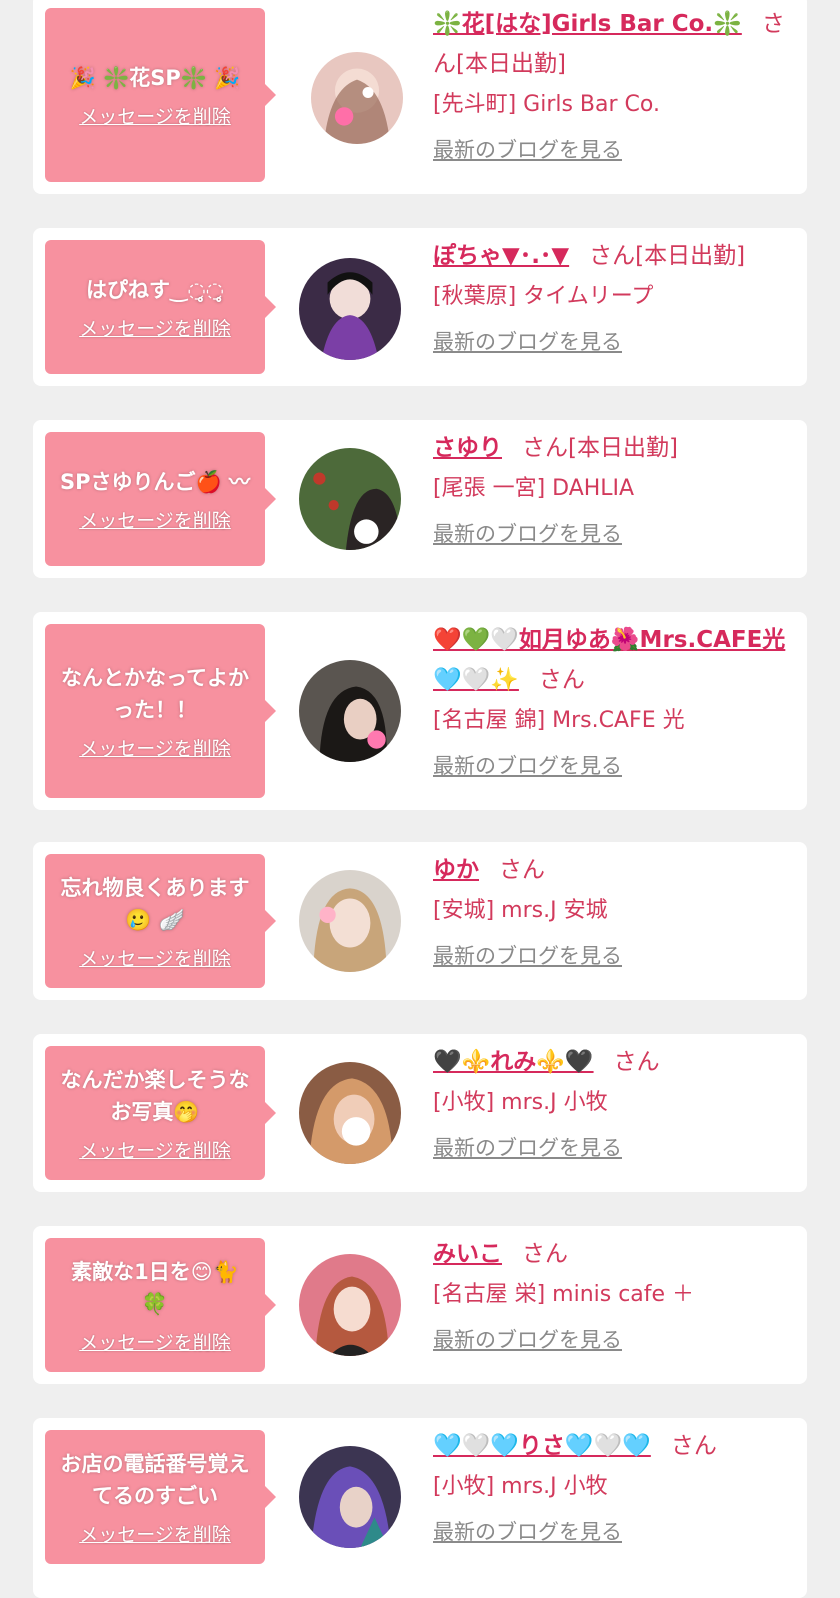 The width and height of the screenshot is (840, 1598). Describe the element at coordinates (542, 1446) in the screenshot. I see `girl-name-link: 🩵🤍🩵りさ🩵🤍🩵` at that location.